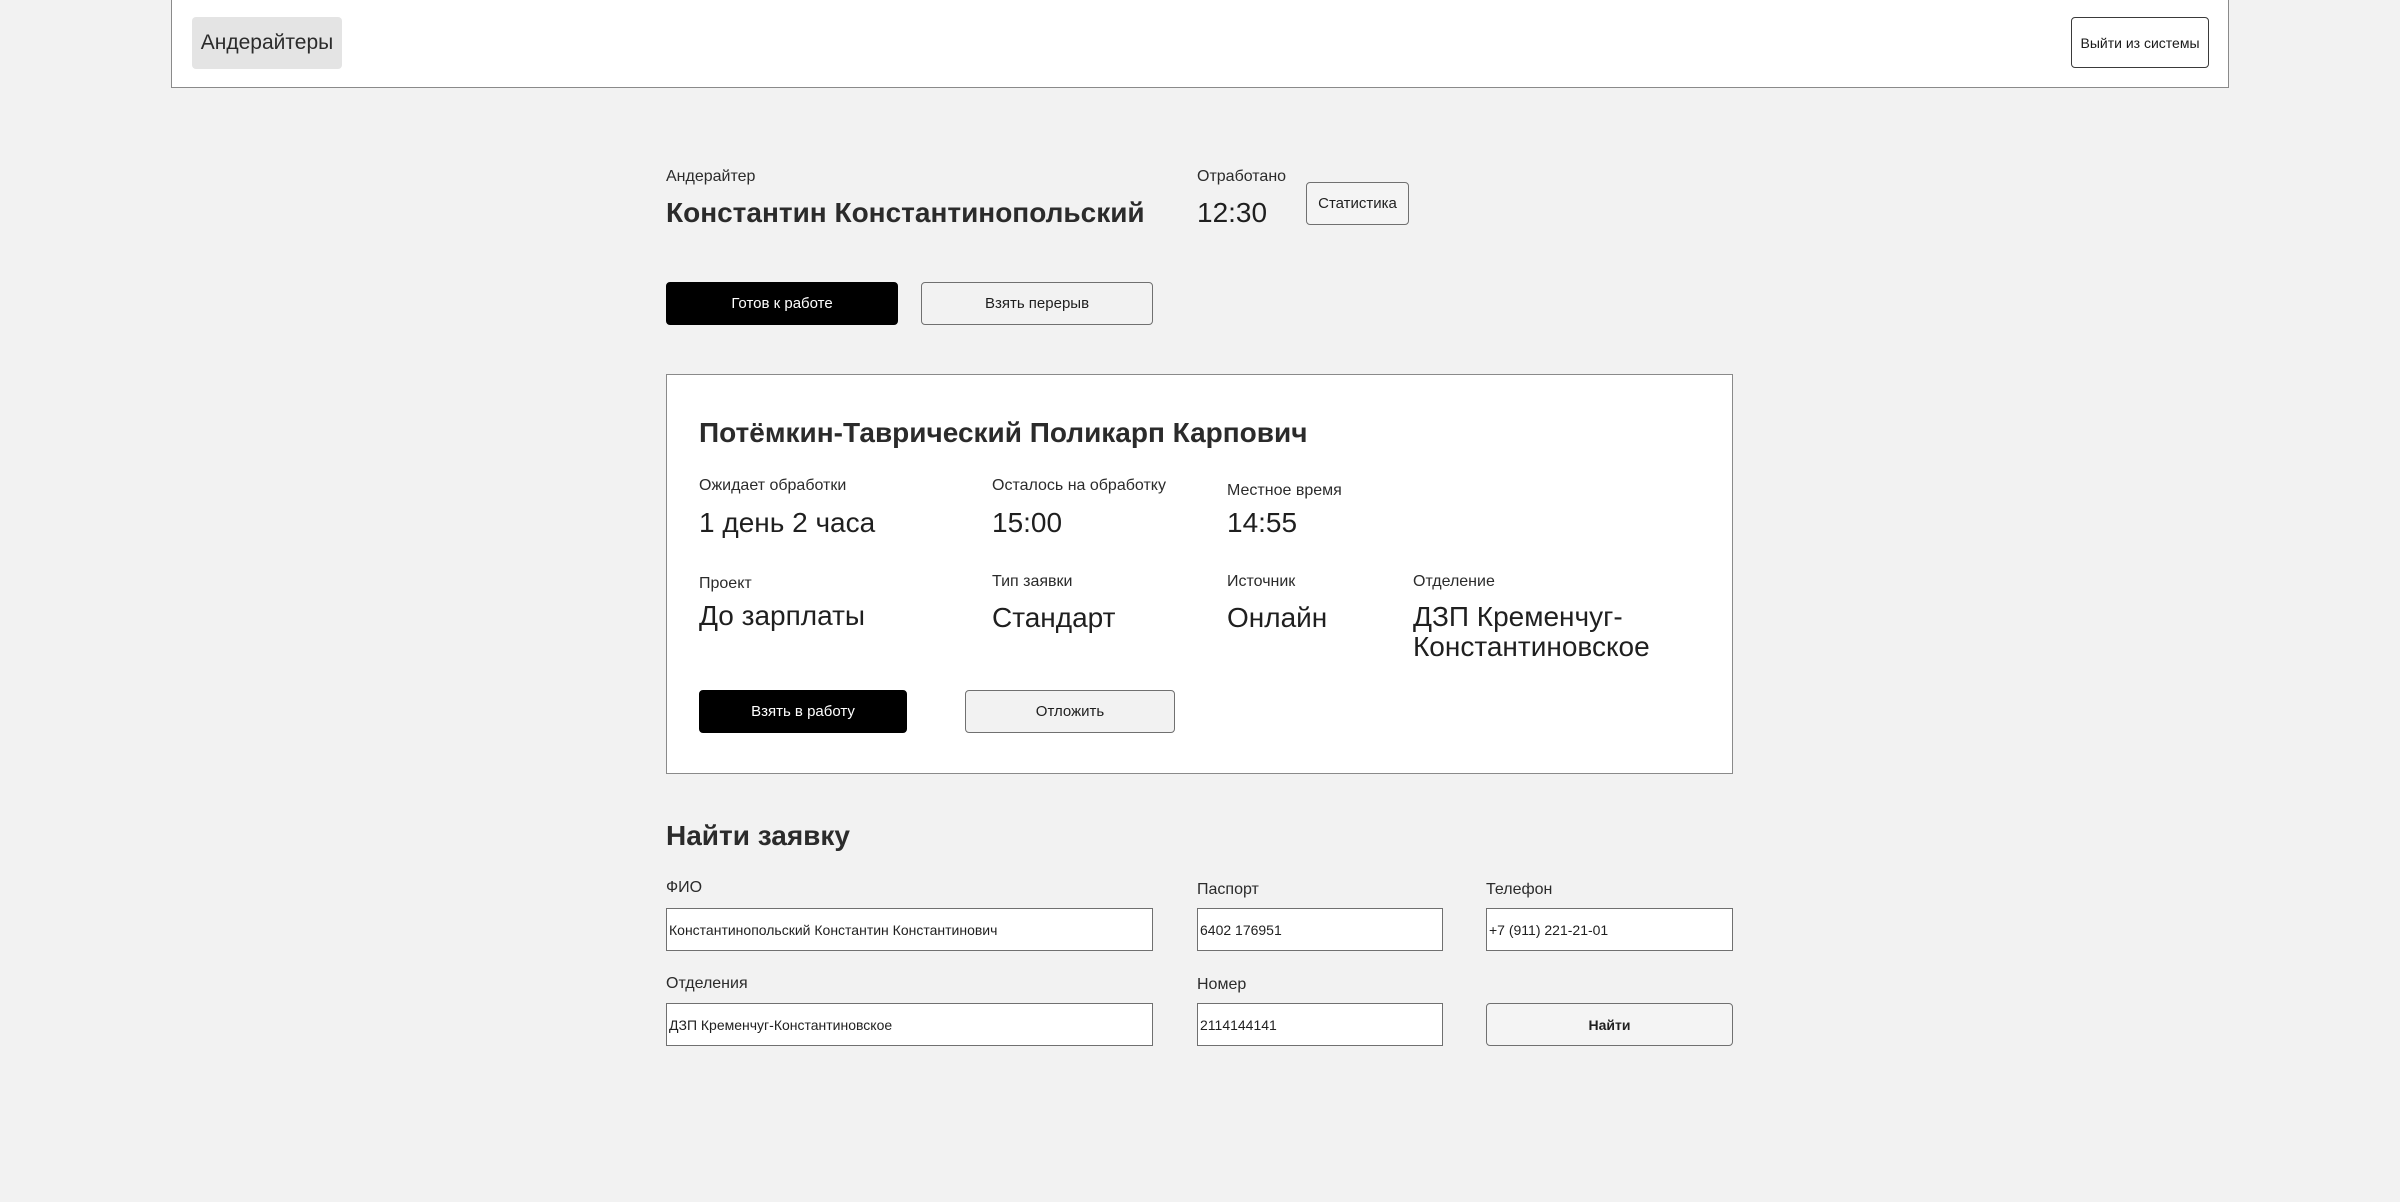  What do you see at coordinates (1027, 522) in the screenshot?
I see `remaining-value: 15:00` at bounding box center [1027, 522].